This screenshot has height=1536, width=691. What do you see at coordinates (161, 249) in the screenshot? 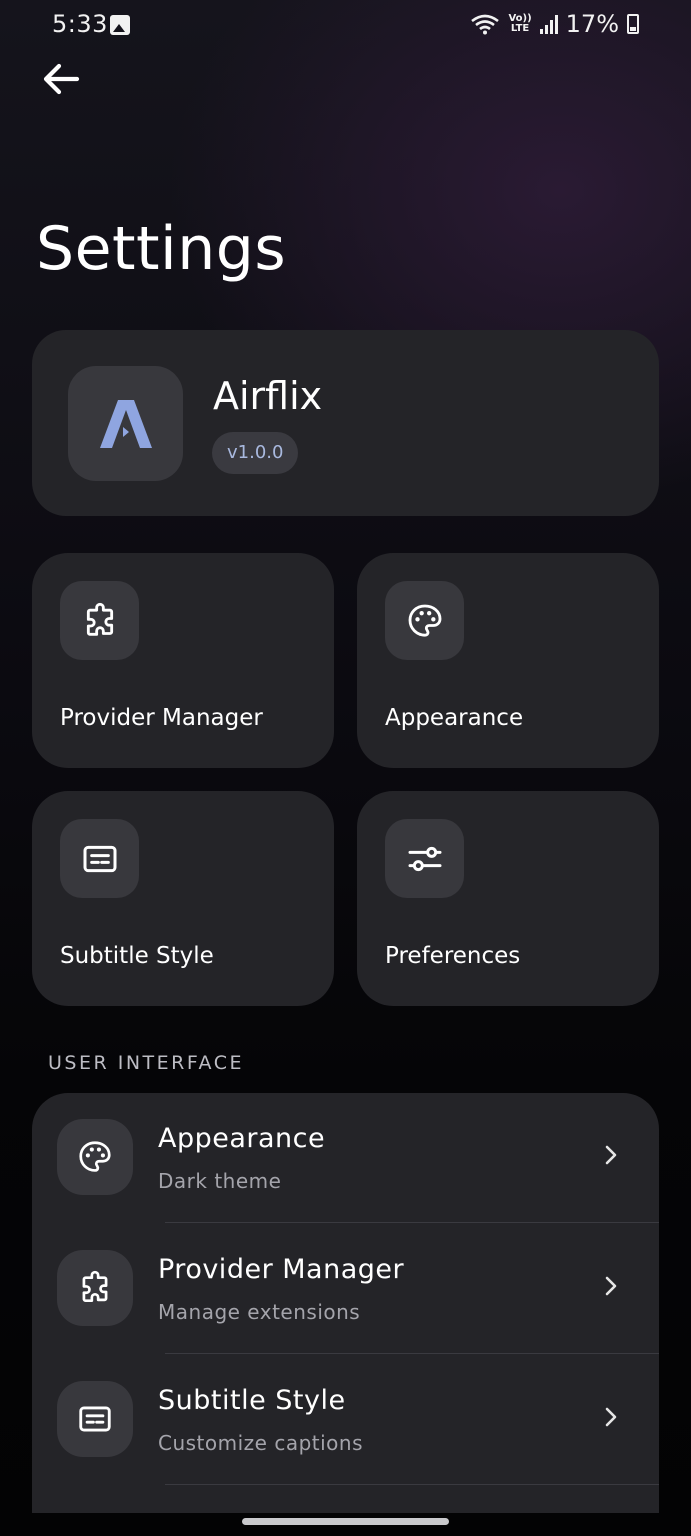
I see `page-title: Settings` at bounding box center [161, 249].